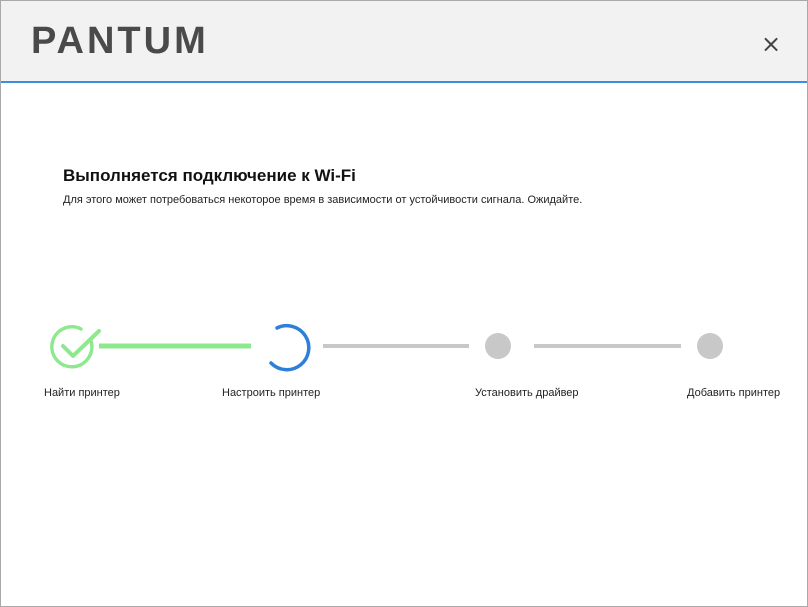 This screenshot has width=808, height=607. Describe the element at coordinates (271, 393) in the screenshot. I see `step-label-configure-printer: Настроить принтер` at that location.